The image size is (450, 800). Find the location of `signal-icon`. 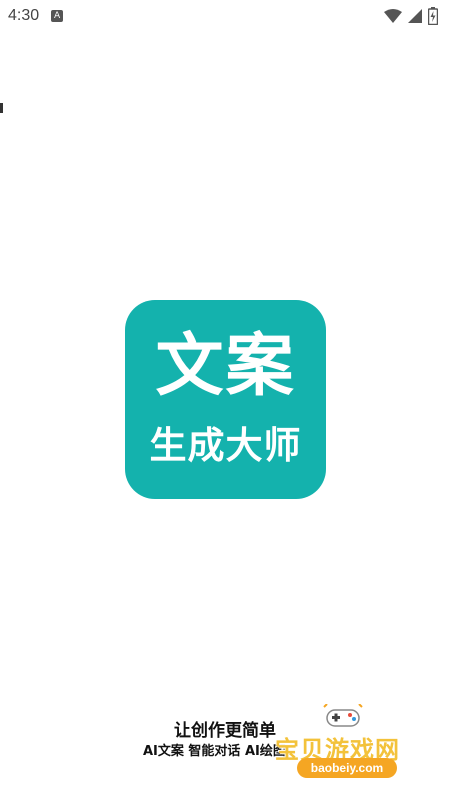

signal-icon is located at coordinates (415, 16).